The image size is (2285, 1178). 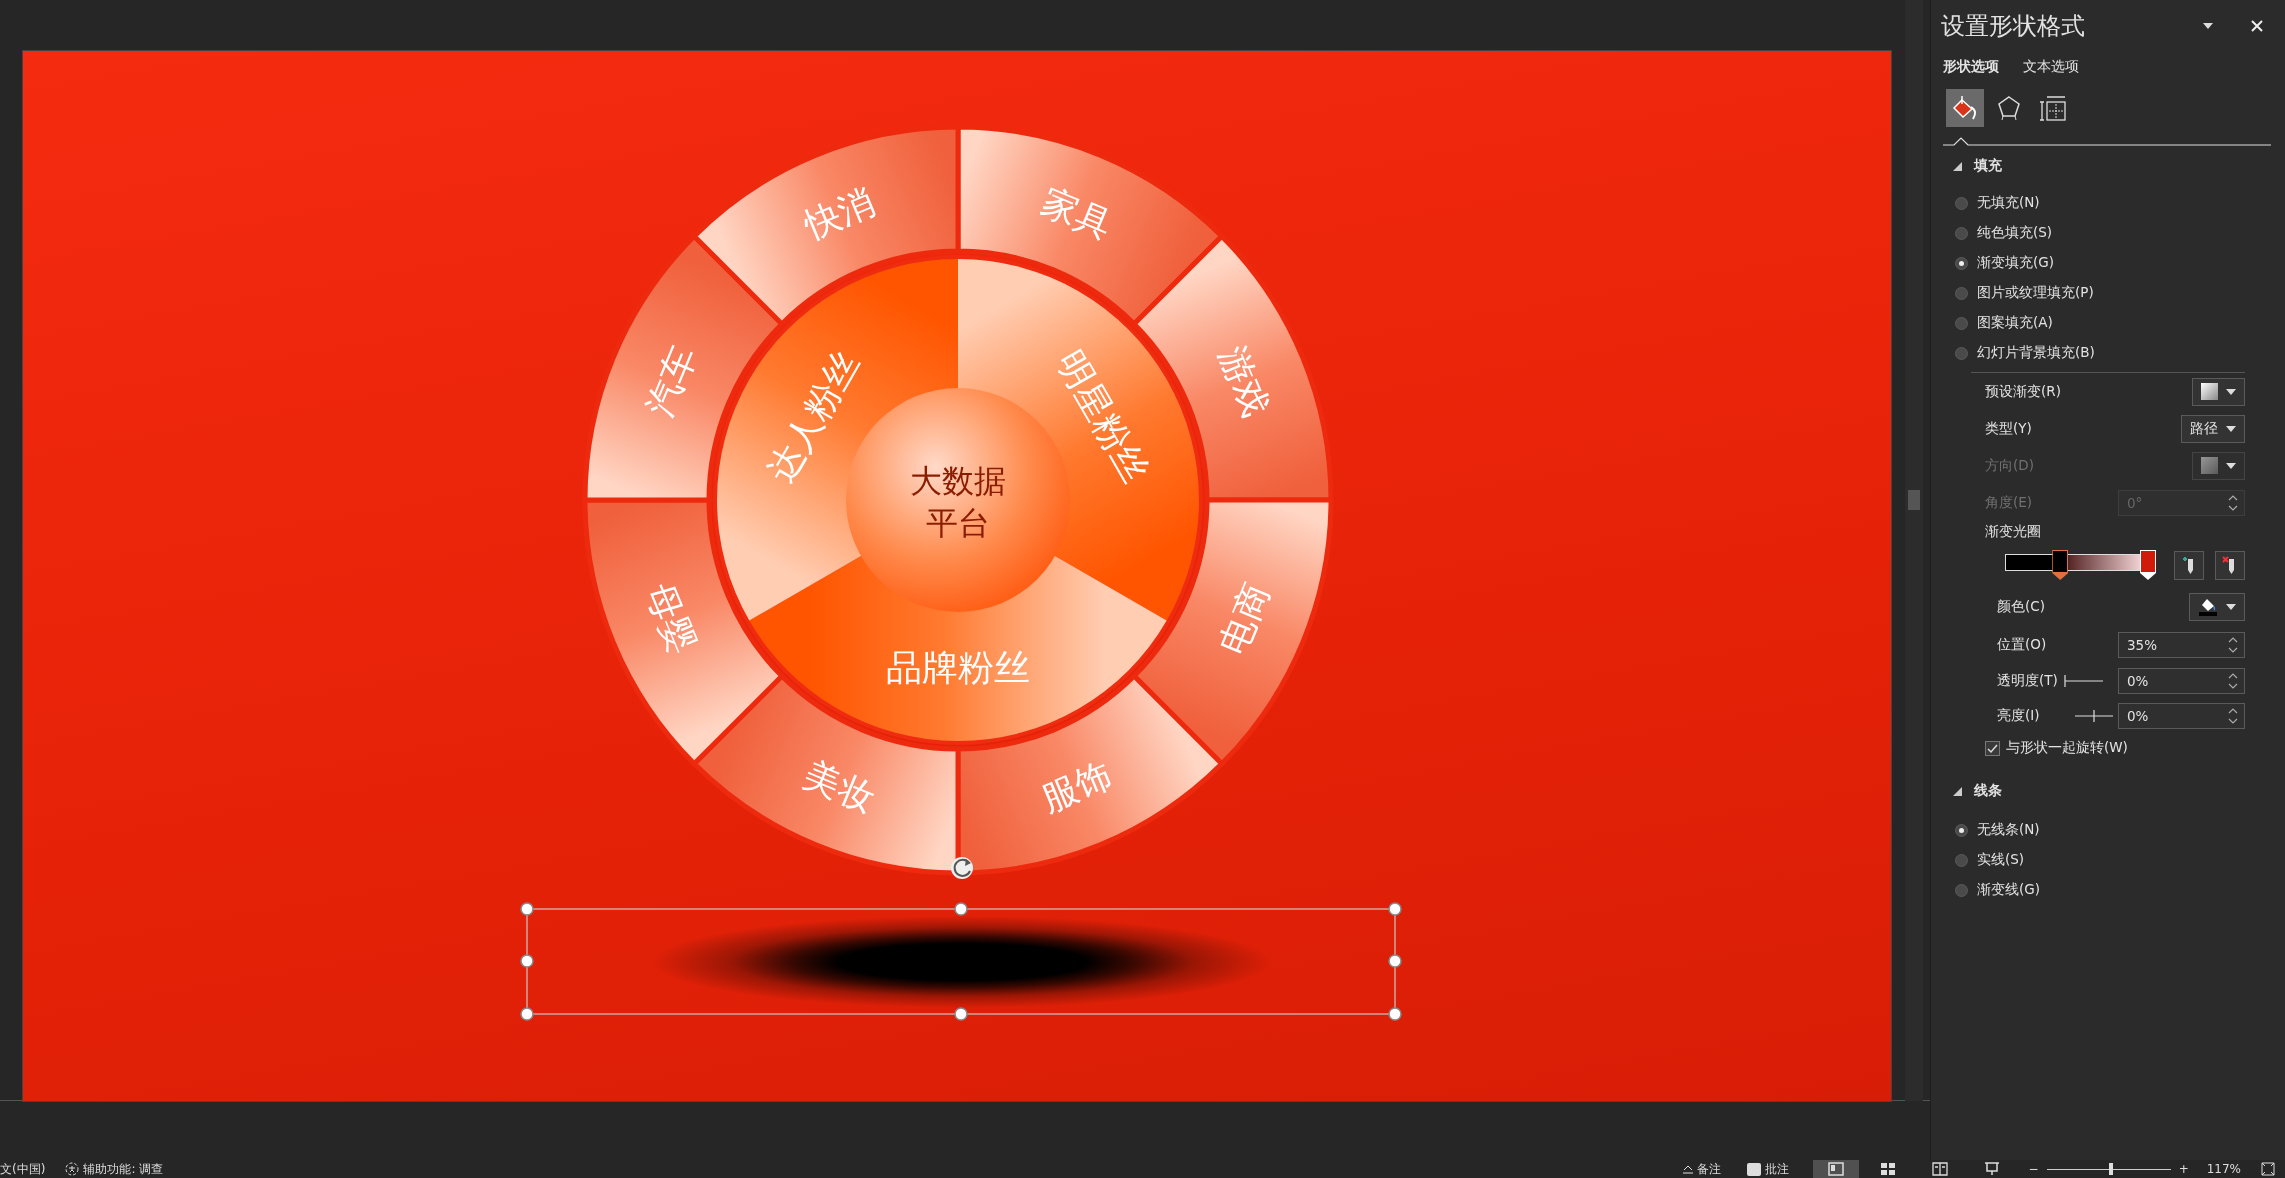 I want to click on rotate-handle, so click(x=962, y=868).